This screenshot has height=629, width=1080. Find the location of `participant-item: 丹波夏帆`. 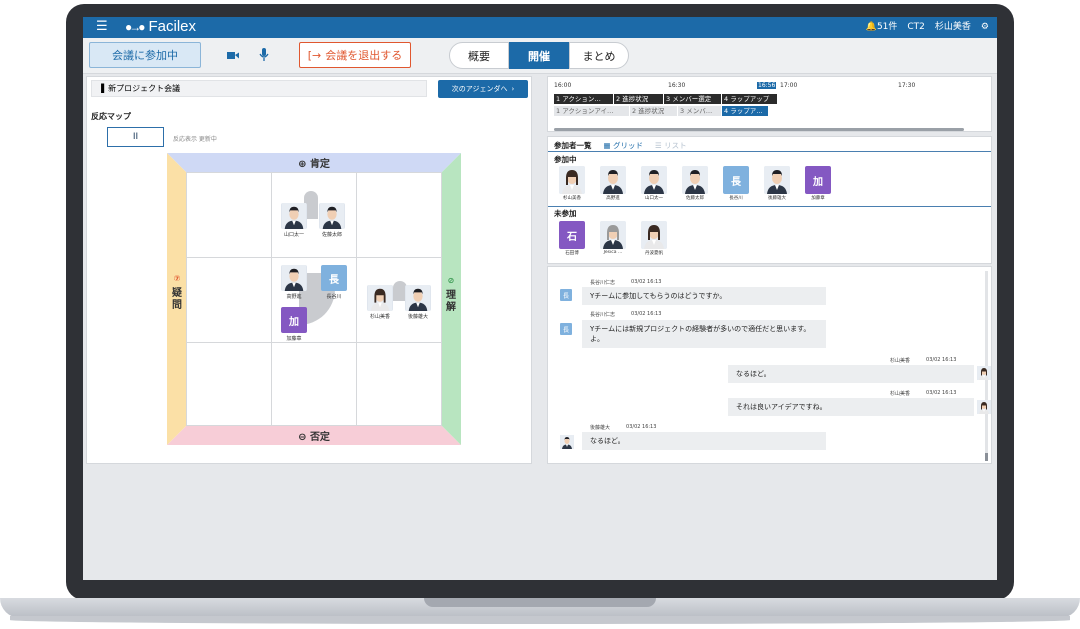

participant-item: 丹波夏帆 is located at coordinates (654, 238).